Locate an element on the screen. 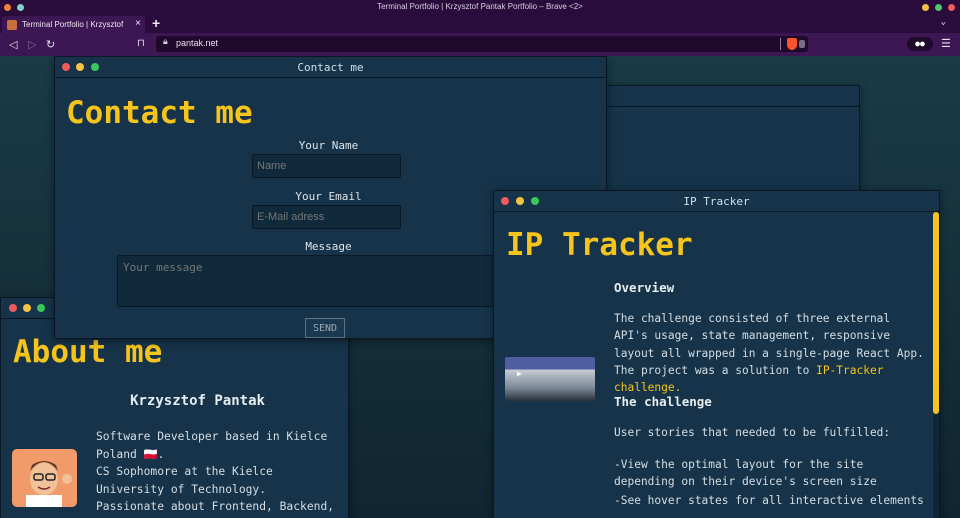 The width and height of the screenshot is (960, 518). tab-terminal-portfolio: Terminal Portfolio | Krzysztof × is located at coordinates (73, 24).